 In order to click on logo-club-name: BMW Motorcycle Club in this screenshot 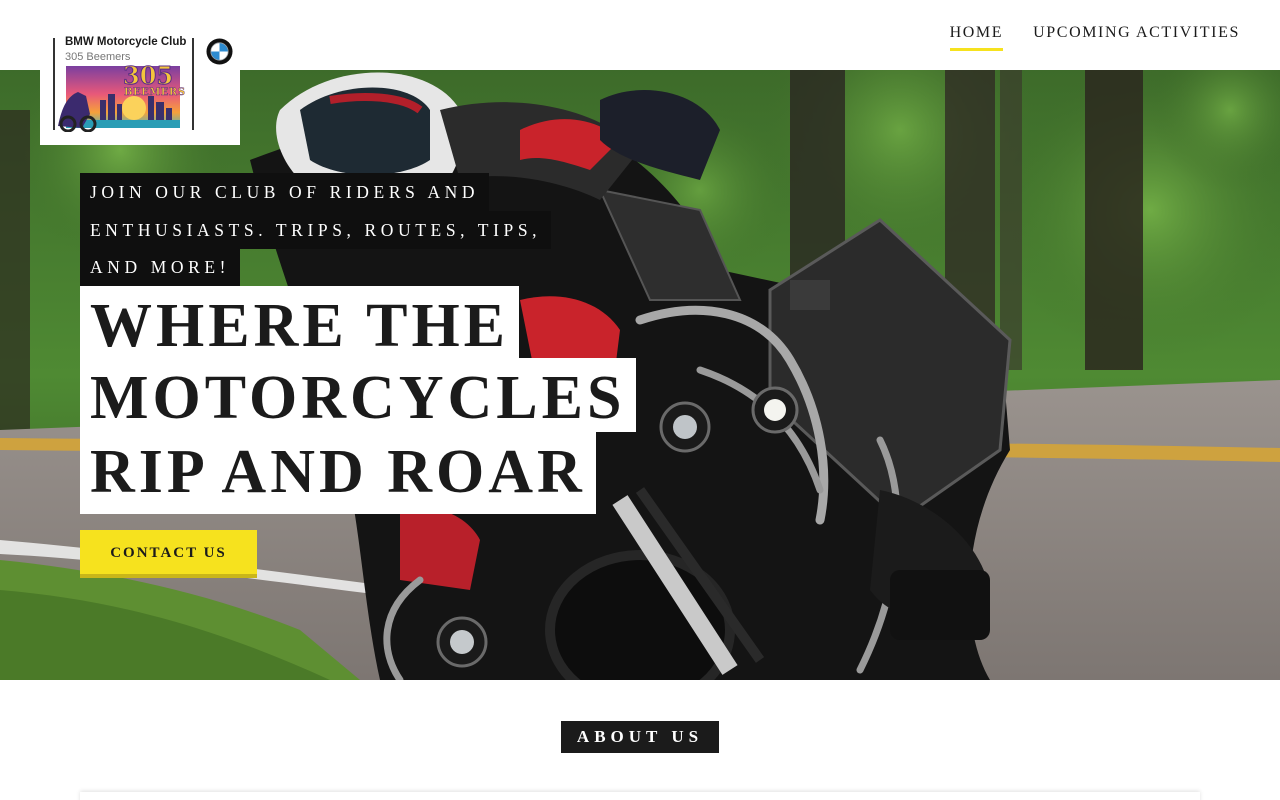, I will do `click(126, 42)`.